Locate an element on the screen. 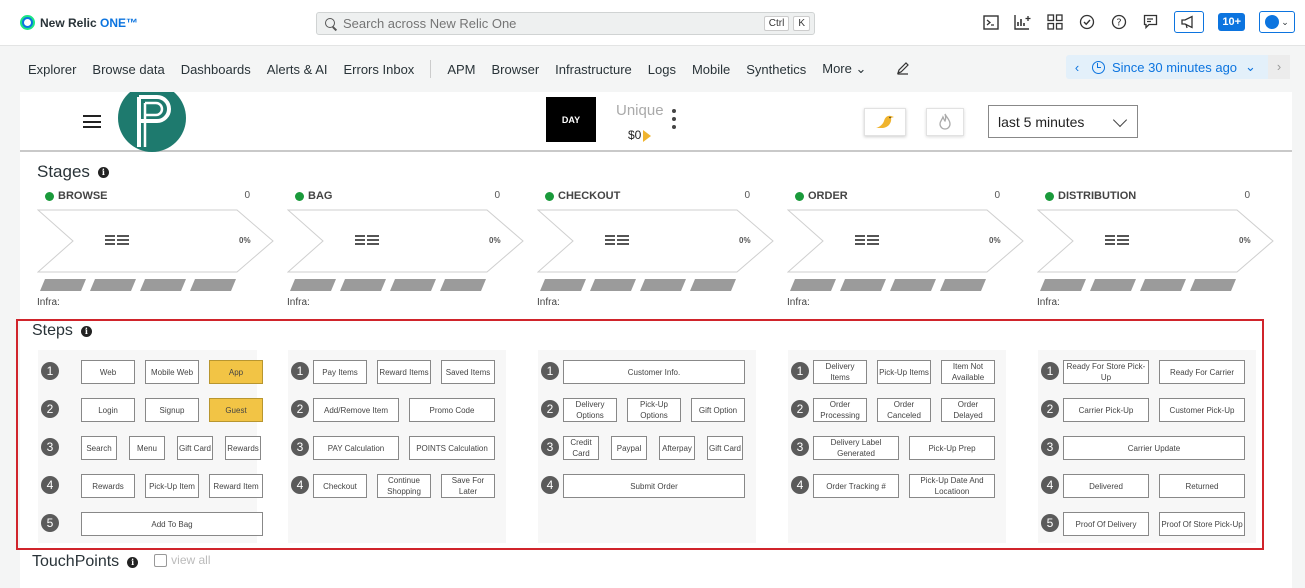 Image resolution: width=1305 pixels, height=588 pixels. step-button-carrier-update: Carrier Update is located at coordinates (1154, 448).